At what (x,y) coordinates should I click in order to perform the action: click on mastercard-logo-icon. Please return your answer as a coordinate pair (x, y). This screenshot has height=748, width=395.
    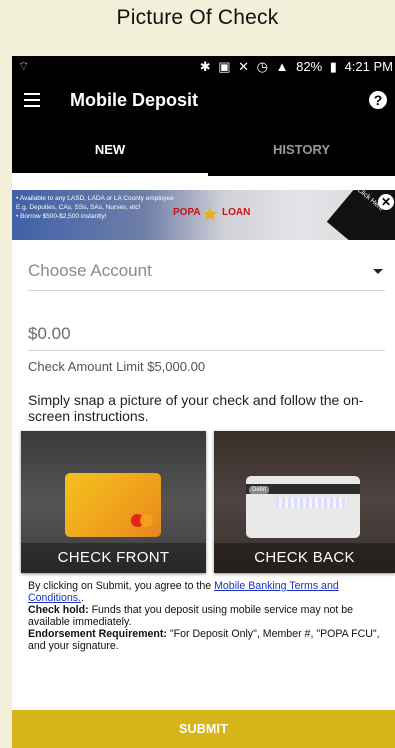
    Looking at the image, I should click on (142, 520).